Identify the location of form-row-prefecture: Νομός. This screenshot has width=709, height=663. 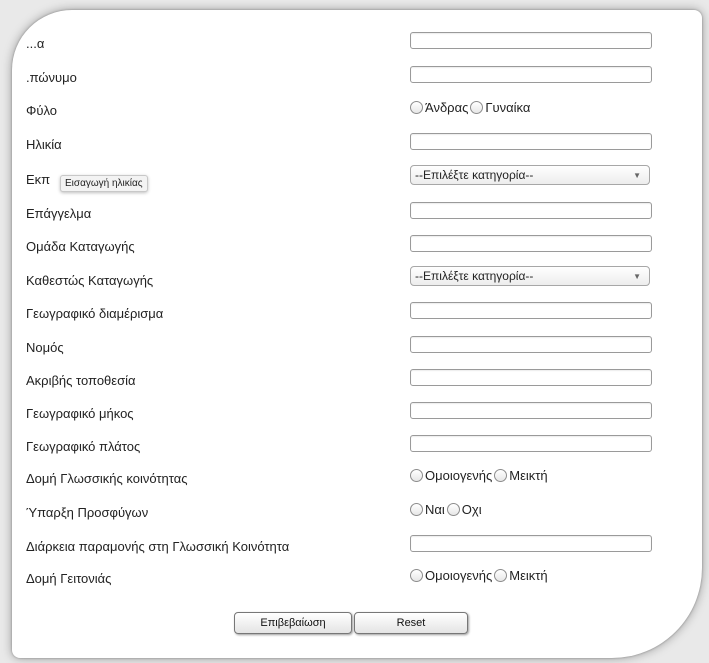
(357, 349).